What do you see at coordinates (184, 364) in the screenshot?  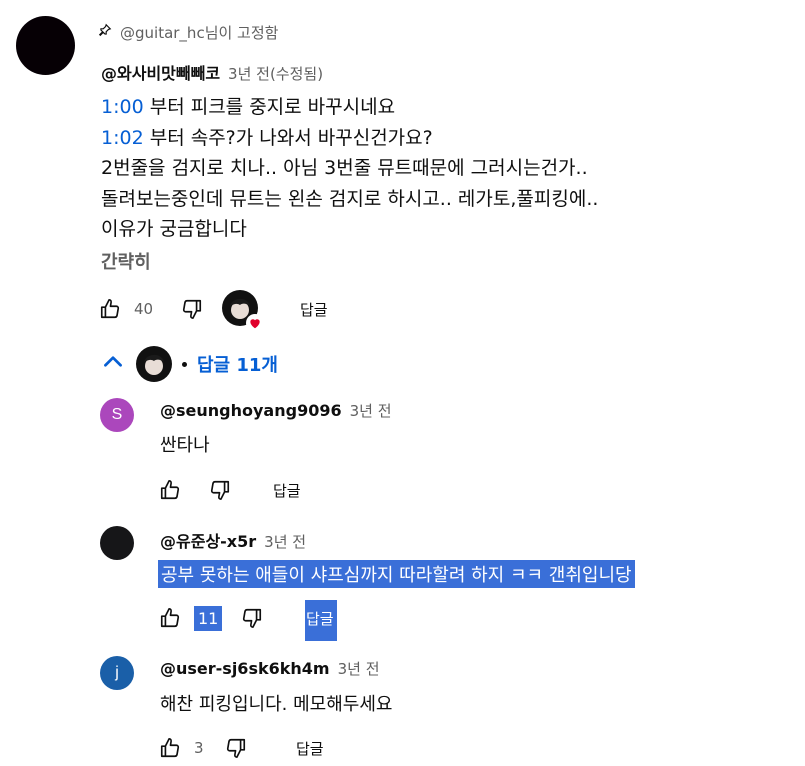 I see `separator-dot` at bounding box center [184, 364].